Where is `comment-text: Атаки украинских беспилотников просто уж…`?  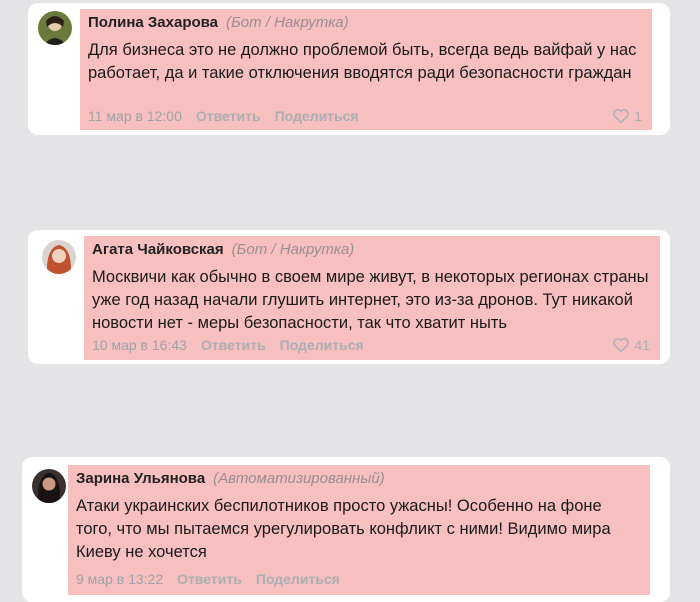
comment-text: Атаки украинских беспилотников просто уж… is located at coordinates (343, 529).